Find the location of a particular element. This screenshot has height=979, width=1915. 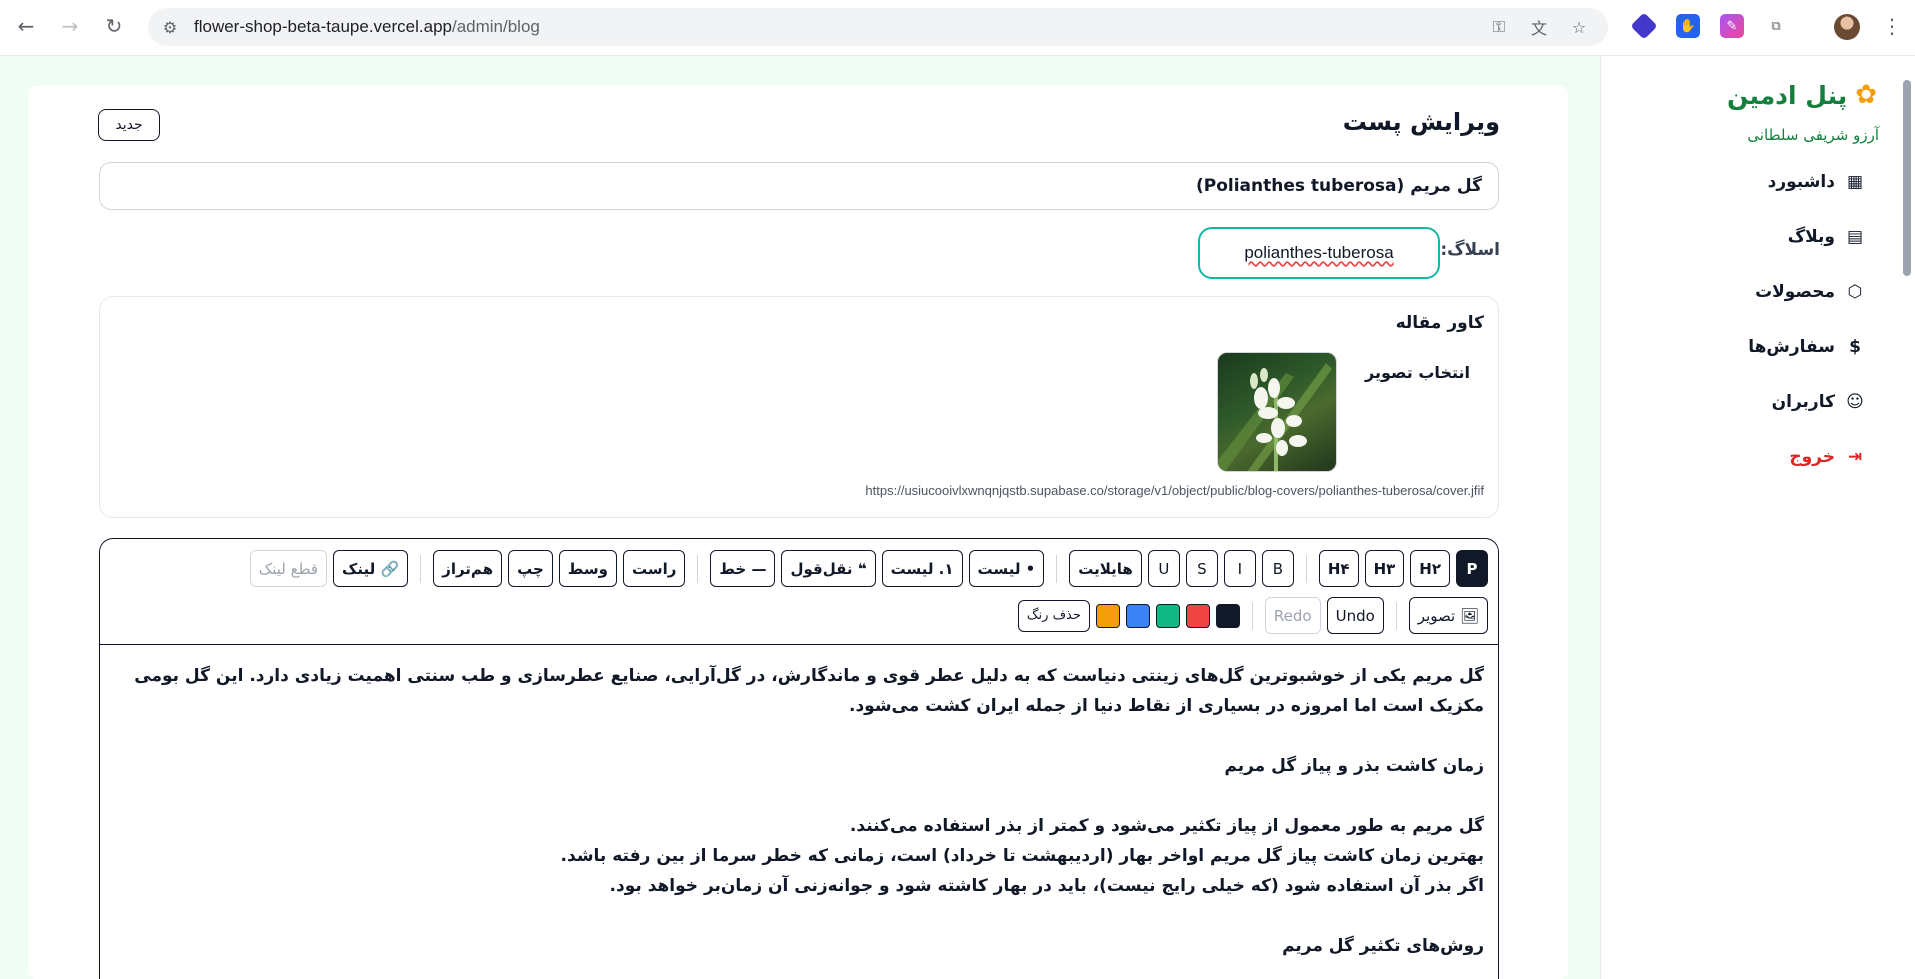

underline-button: U is located at coordinates (1163, 568).